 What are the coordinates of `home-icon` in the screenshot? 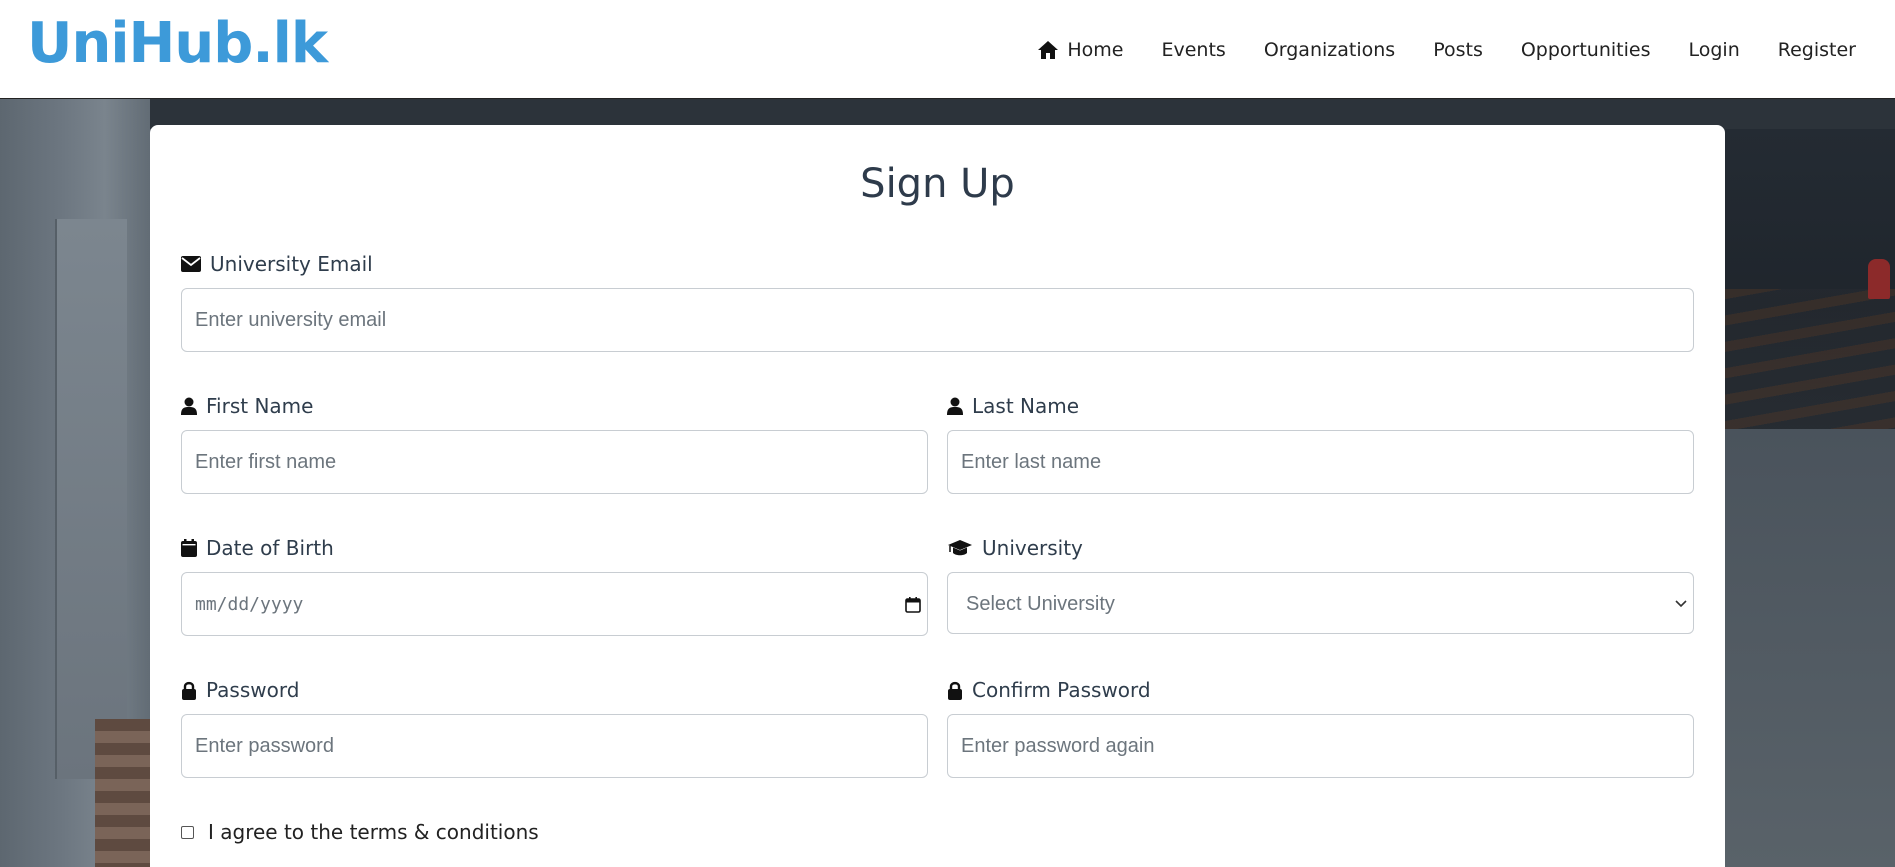 It's located at (1048, 50).